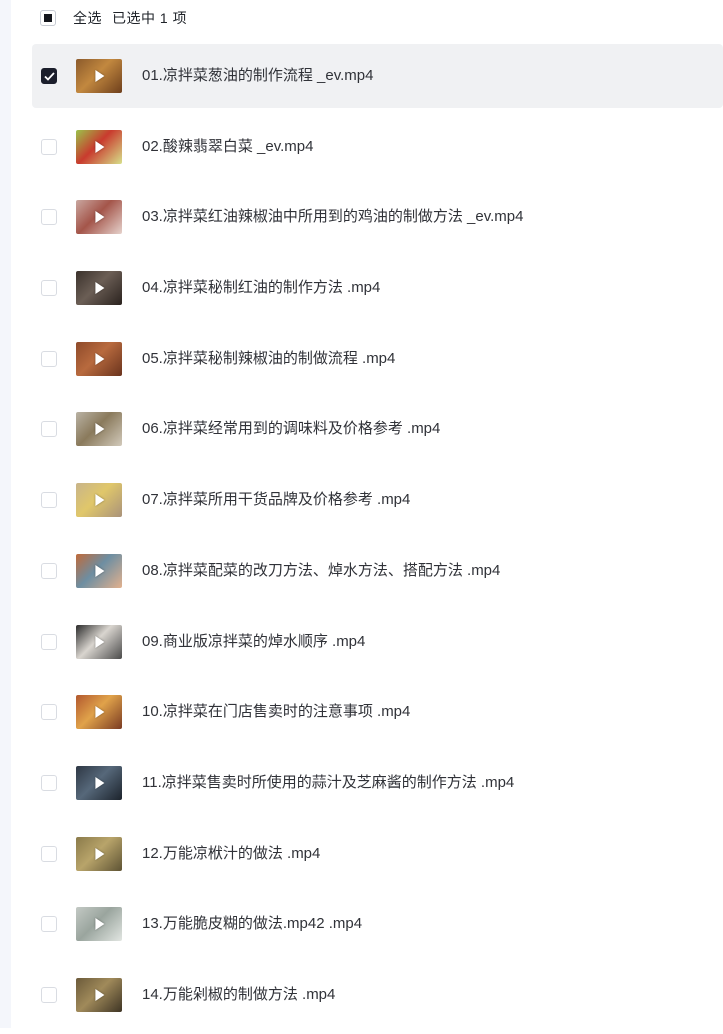 The width and height of the screenshot is (723, 1034). Describe the element at coordinates (377, 924) in the screenshot. I see `file-row: 13.万能脆皮糊的做法.mp42 .mp4` at that location.